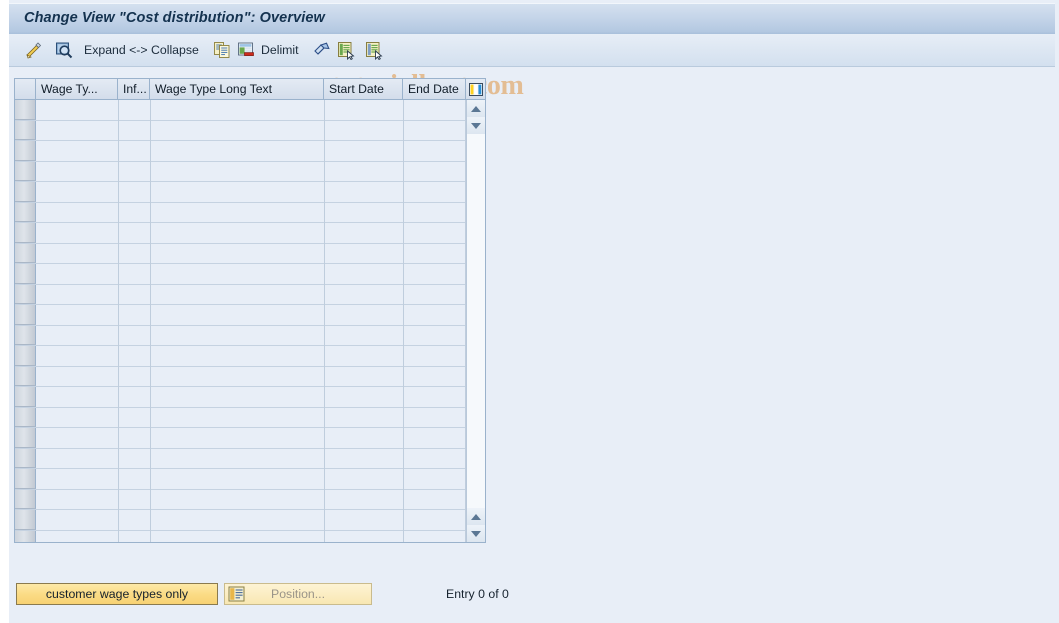 This screenshot has height=623, width=1059. I want to click on change-entry-button, so click(33, 50).